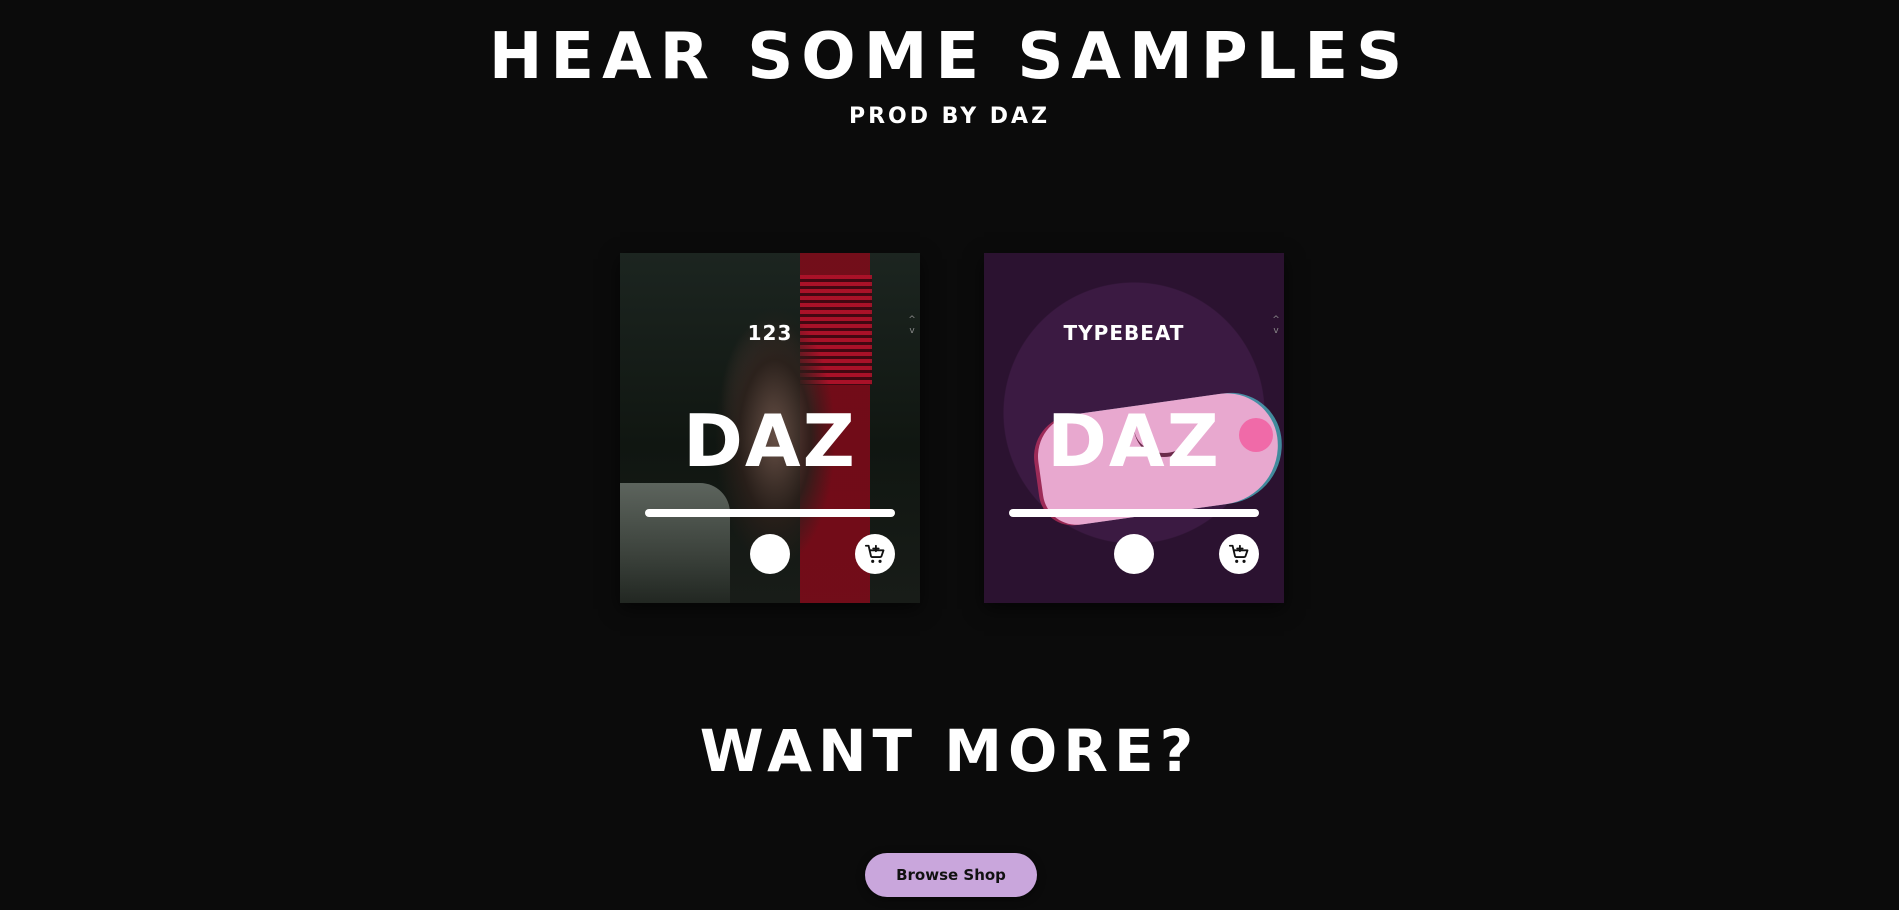  What do you see at coordinates (949, 116) in the screenshot?
I see `page-subtitle: PROD BY DAZ` at bounding box center [949, 116].